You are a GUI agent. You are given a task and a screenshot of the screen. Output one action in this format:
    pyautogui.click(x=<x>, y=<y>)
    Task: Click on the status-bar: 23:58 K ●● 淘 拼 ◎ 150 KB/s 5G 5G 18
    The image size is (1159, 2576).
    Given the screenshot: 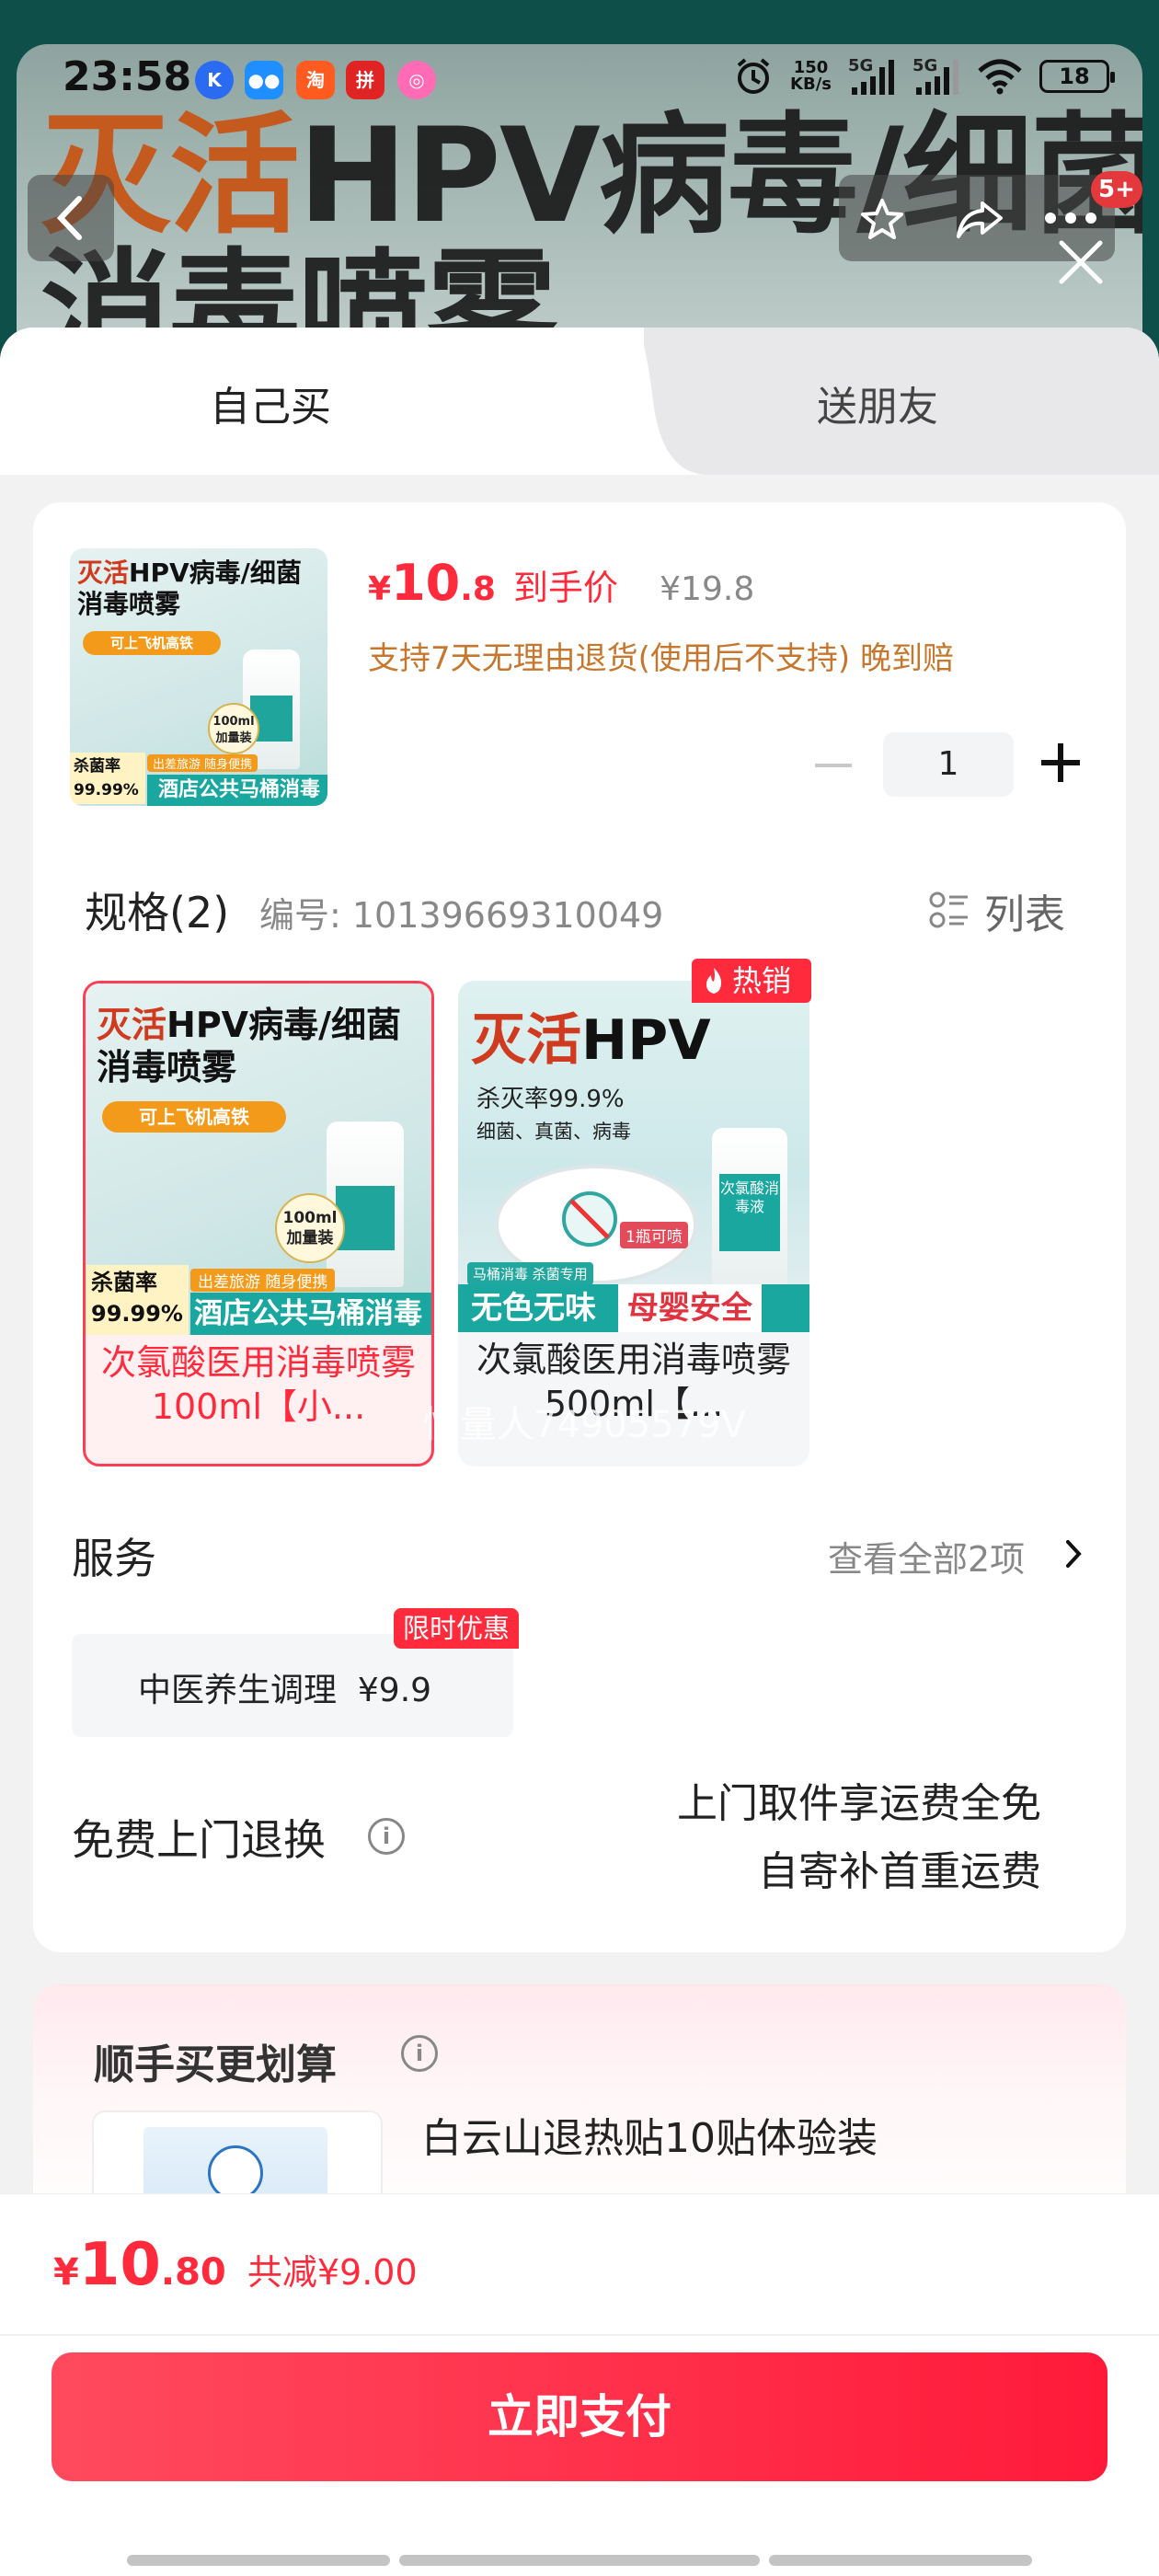 What is the action you would take?
    pyautogui.click(x=579, y=75)
    